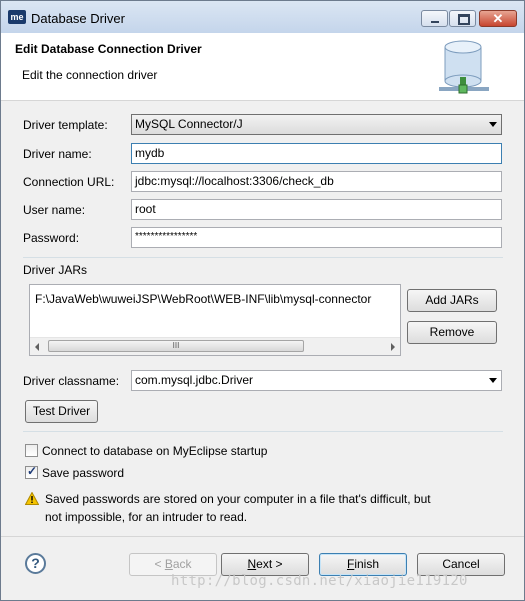 This screenshot has height=601, width=525. Describe the element at coordinates (176, 346) in the screenshot. I see `scroll-thumb: III` at that location.